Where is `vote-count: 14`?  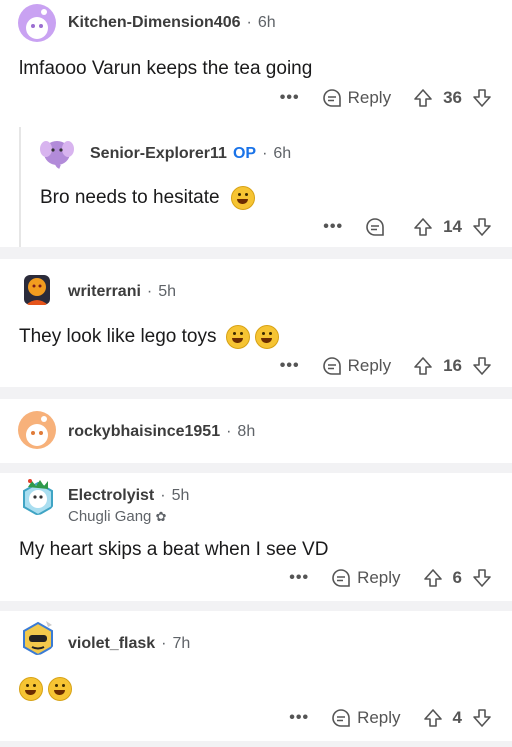
vote-count: 14 is located at coordinates (452, 226).